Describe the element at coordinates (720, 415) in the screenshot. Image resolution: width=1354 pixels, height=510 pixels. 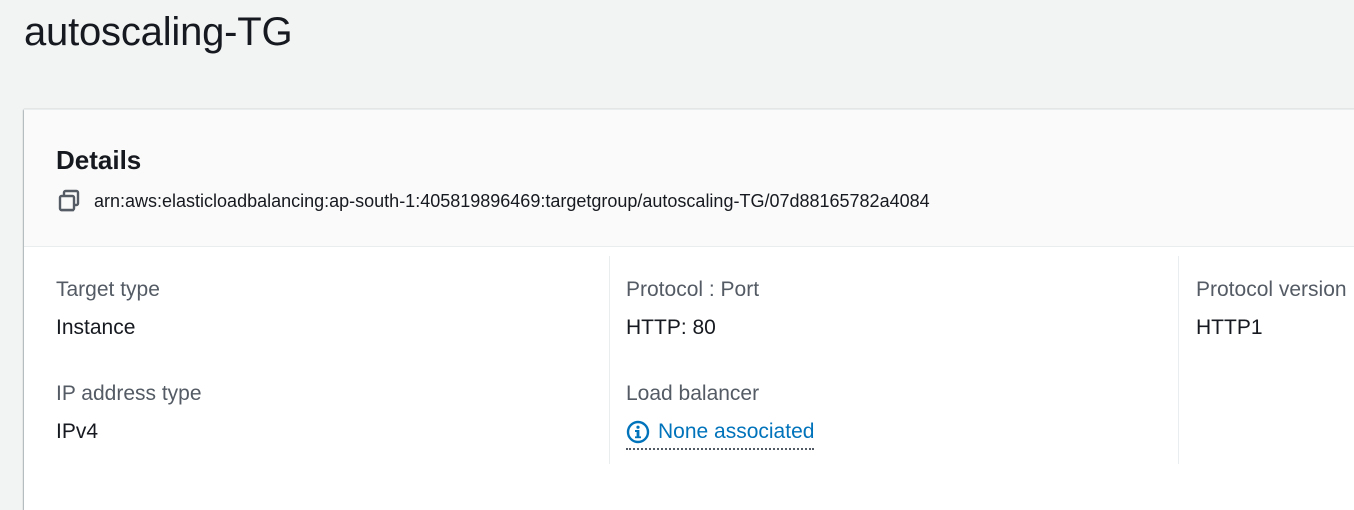
I see `load-balancer-field: Load balancer None associated` at that location.